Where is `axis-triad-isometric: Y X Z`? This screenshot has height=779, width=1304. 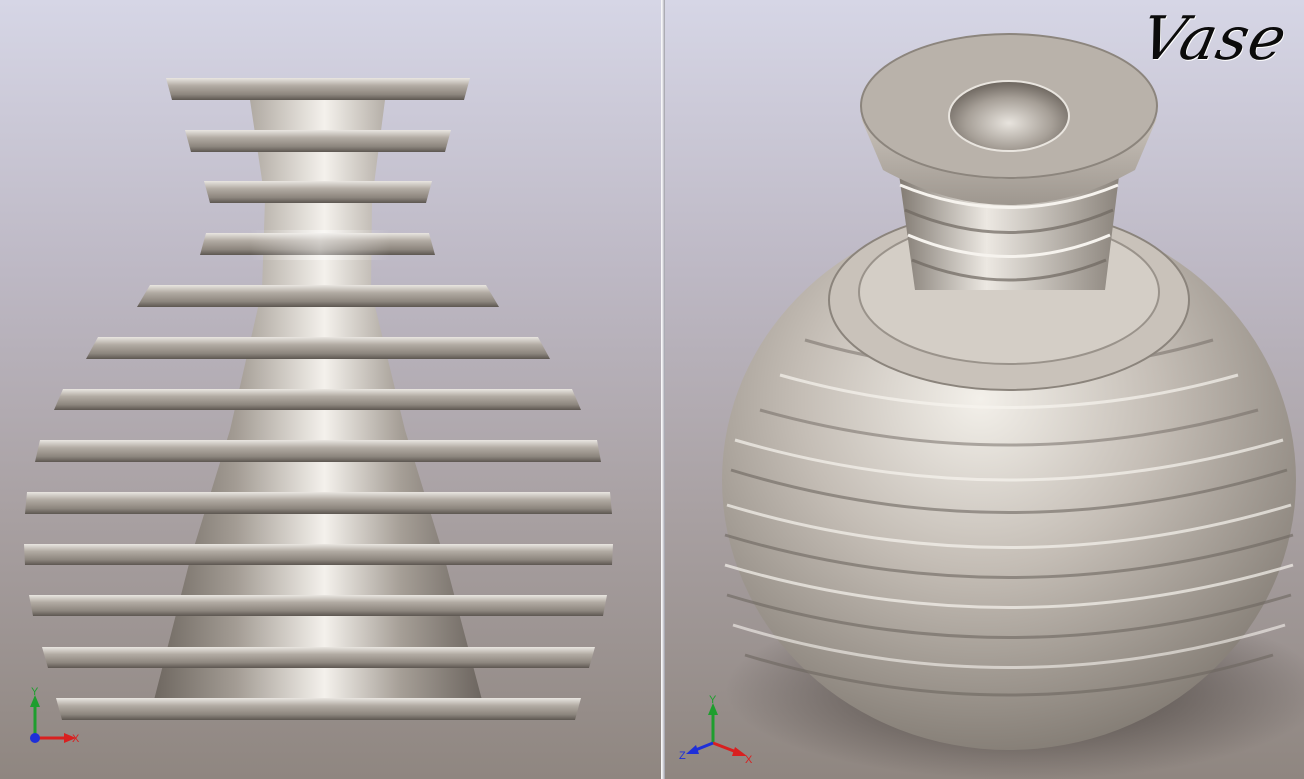 axis-triad-isometric: Y X Z is located at coordinates (716, 730).